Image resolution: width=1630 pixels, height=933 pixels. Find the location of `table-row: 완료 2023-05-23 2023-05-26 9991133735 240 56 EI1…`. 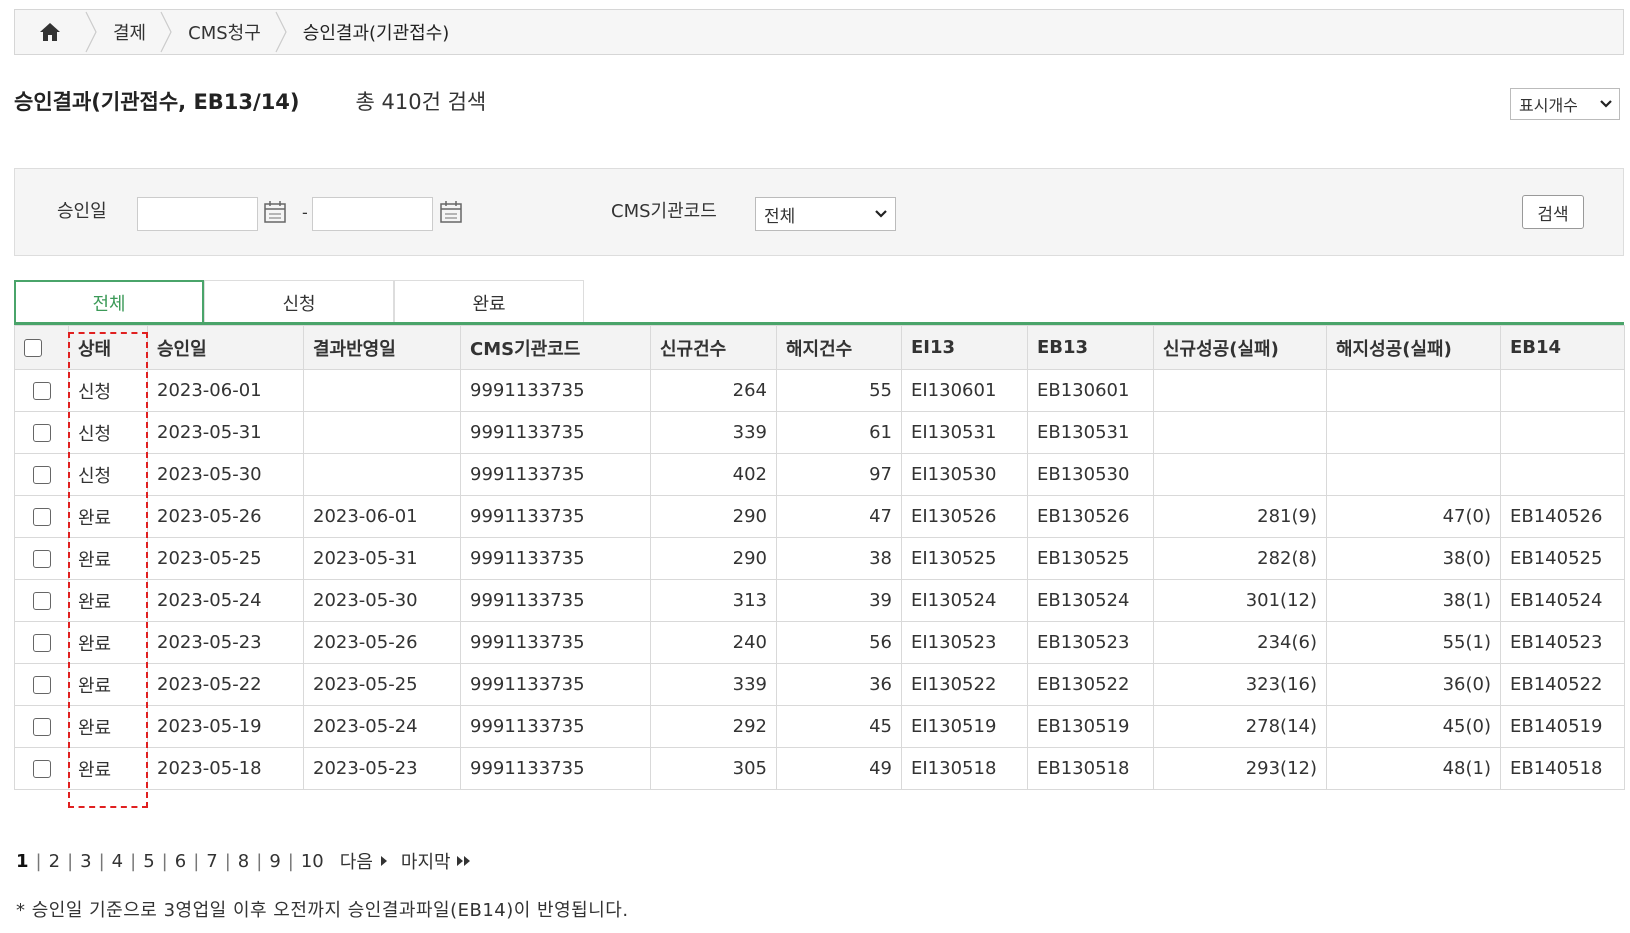

table-row: 완료 2023-05-23 2023-05-26 9991133735 240 56 EI1… is located at coordinates (819, 642).